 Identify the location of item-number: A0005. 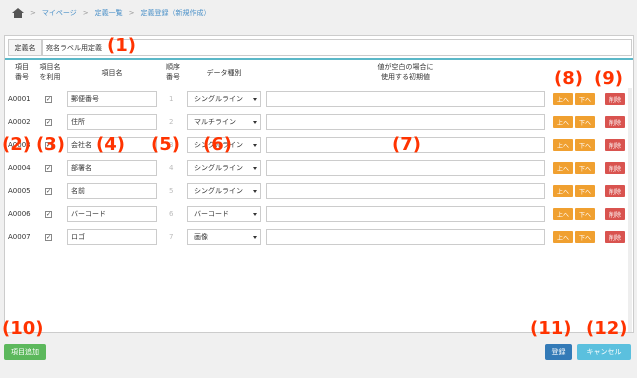
(19, 191).